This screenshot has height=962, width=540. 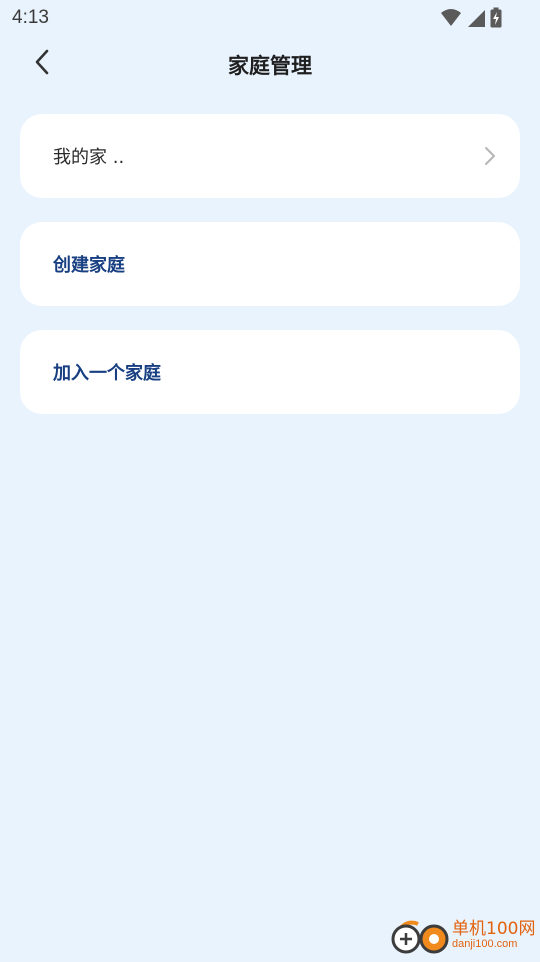 I want to click on status-icons, so click(x=471, y=19).